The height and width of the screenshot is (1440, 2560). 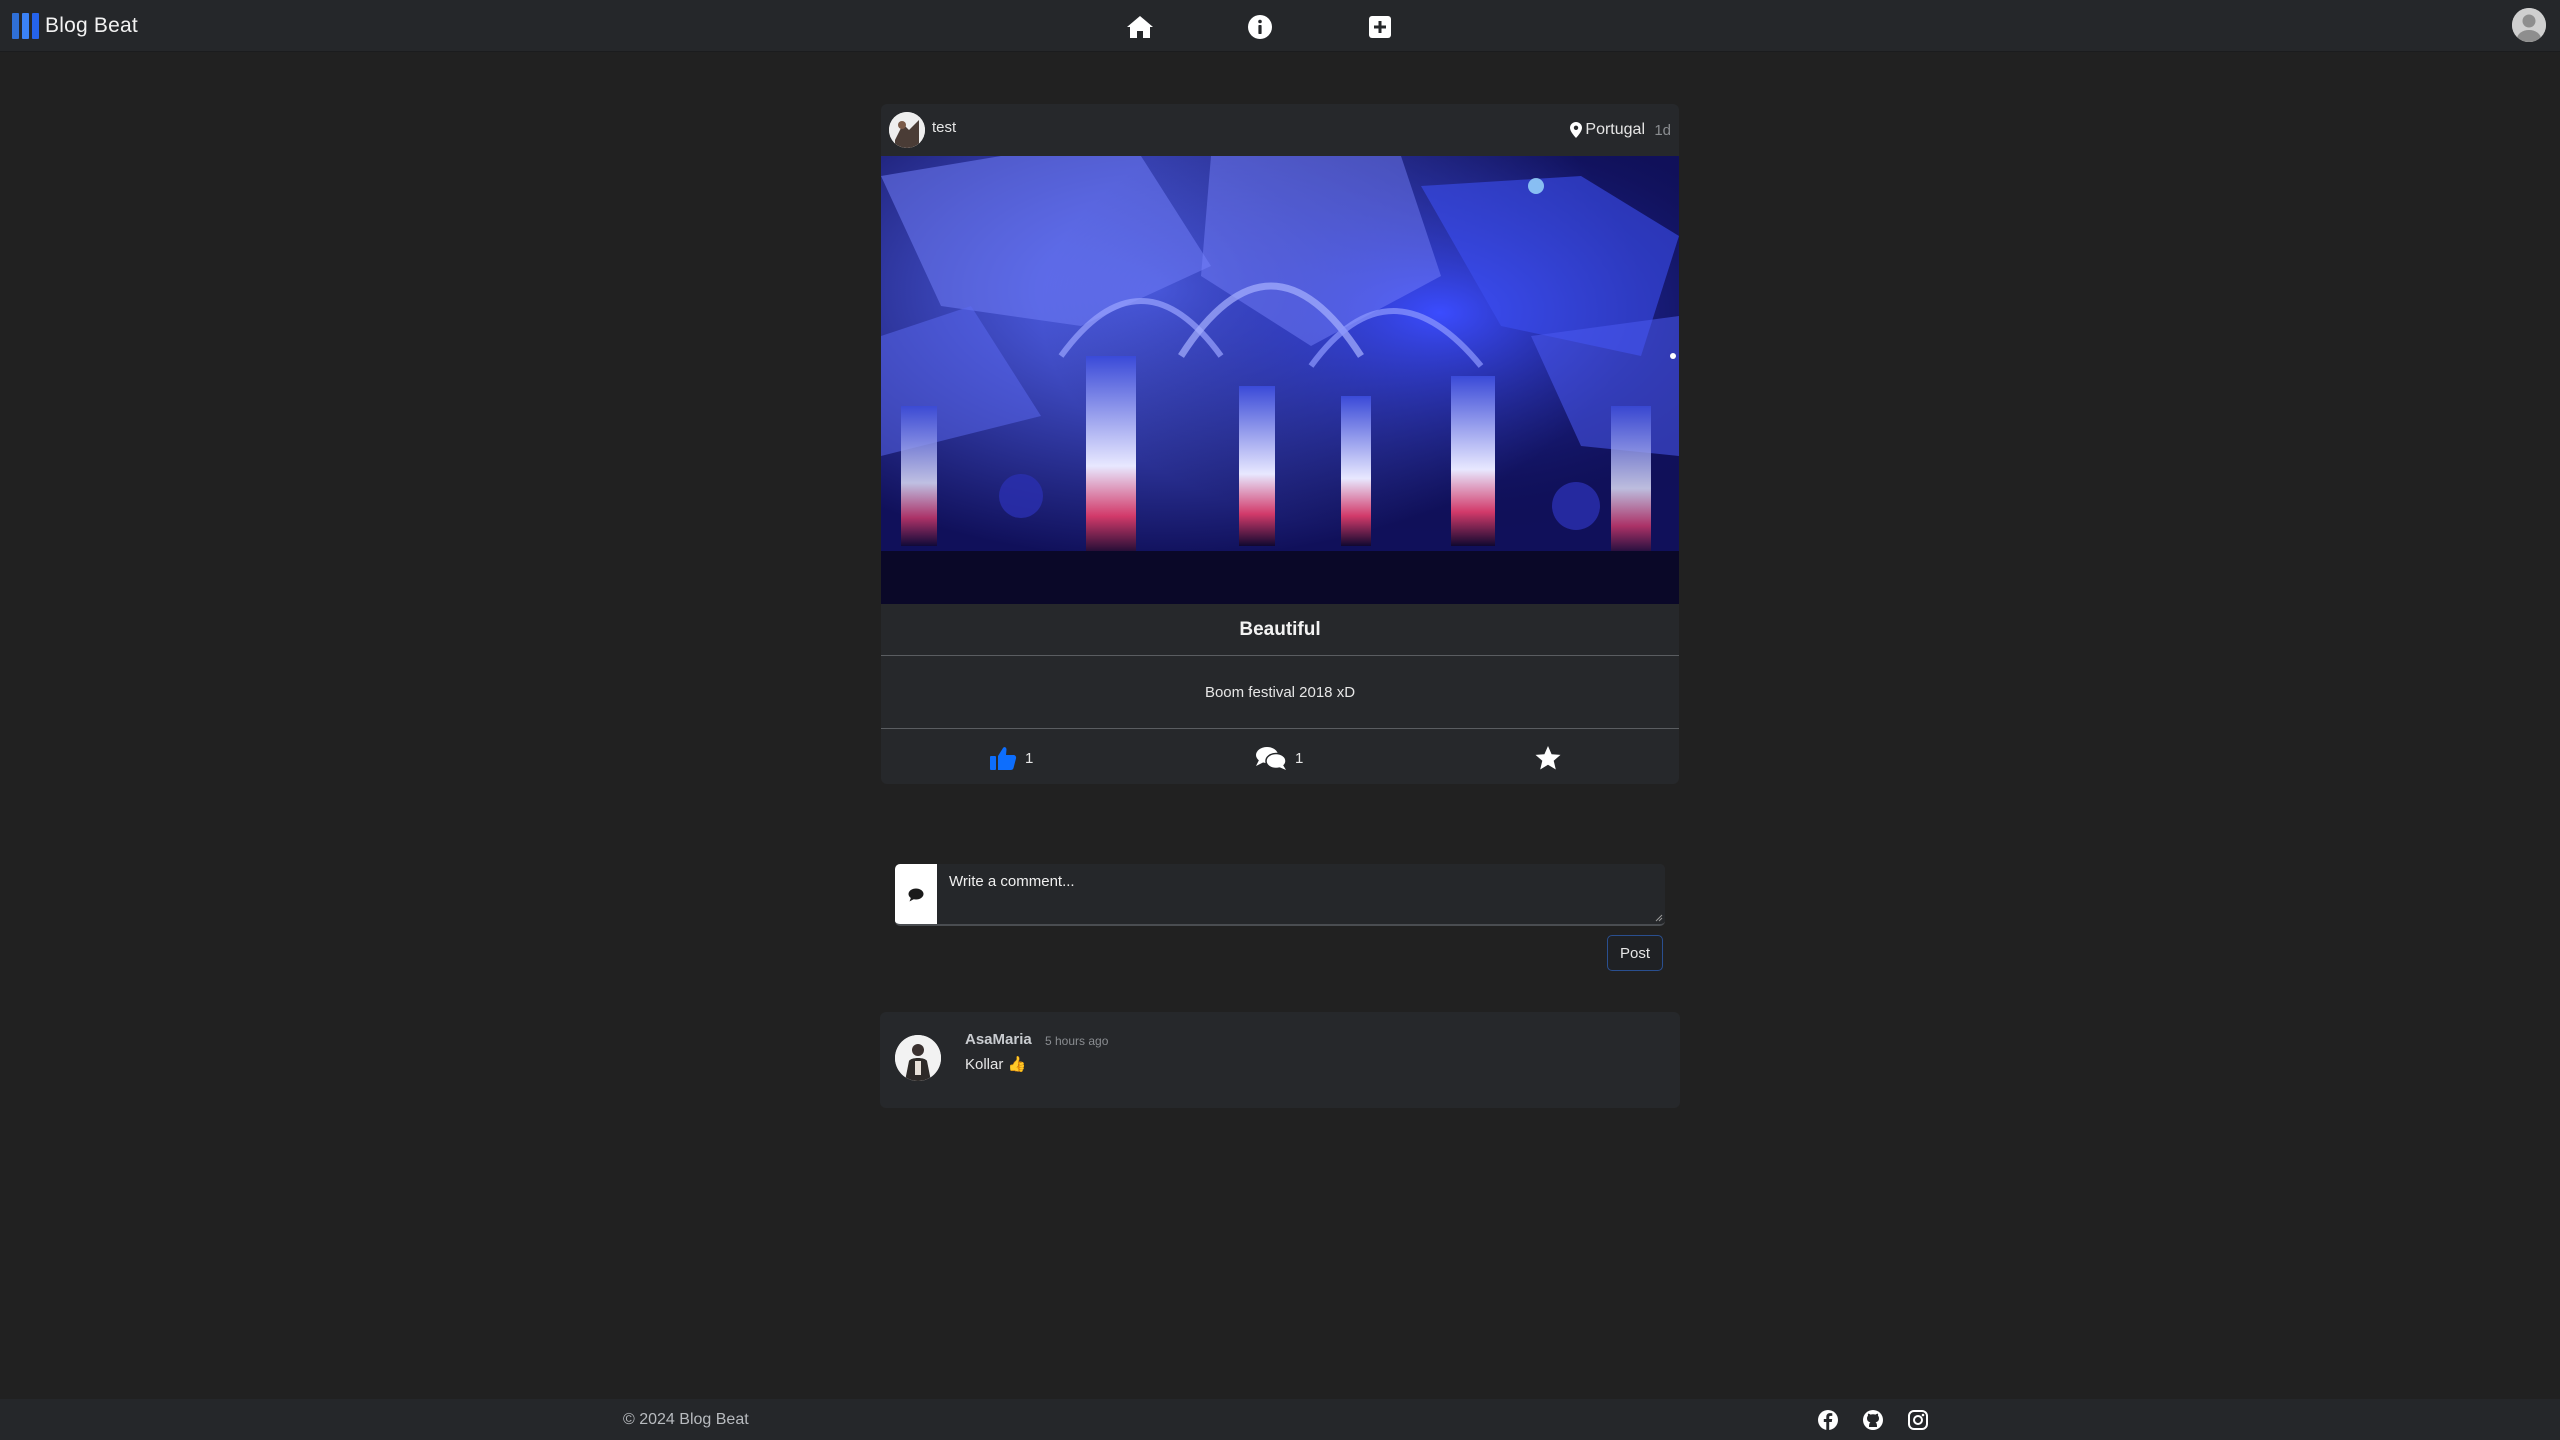 What do you see at coordinates (1301, 894) in the screenshot?
I see `comment-input` at bounding box center [1301, 894].